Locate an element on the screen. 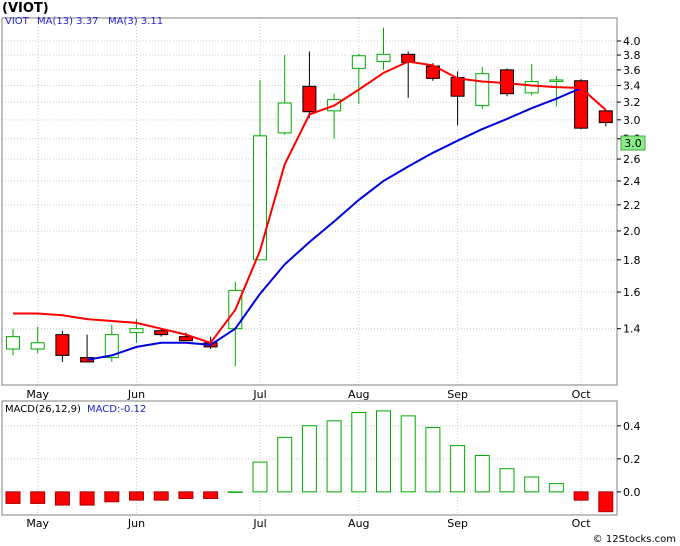 The width and height of the screenshot is (680, 546). macd-x-label: Jul is located at coordinates (259, 523).